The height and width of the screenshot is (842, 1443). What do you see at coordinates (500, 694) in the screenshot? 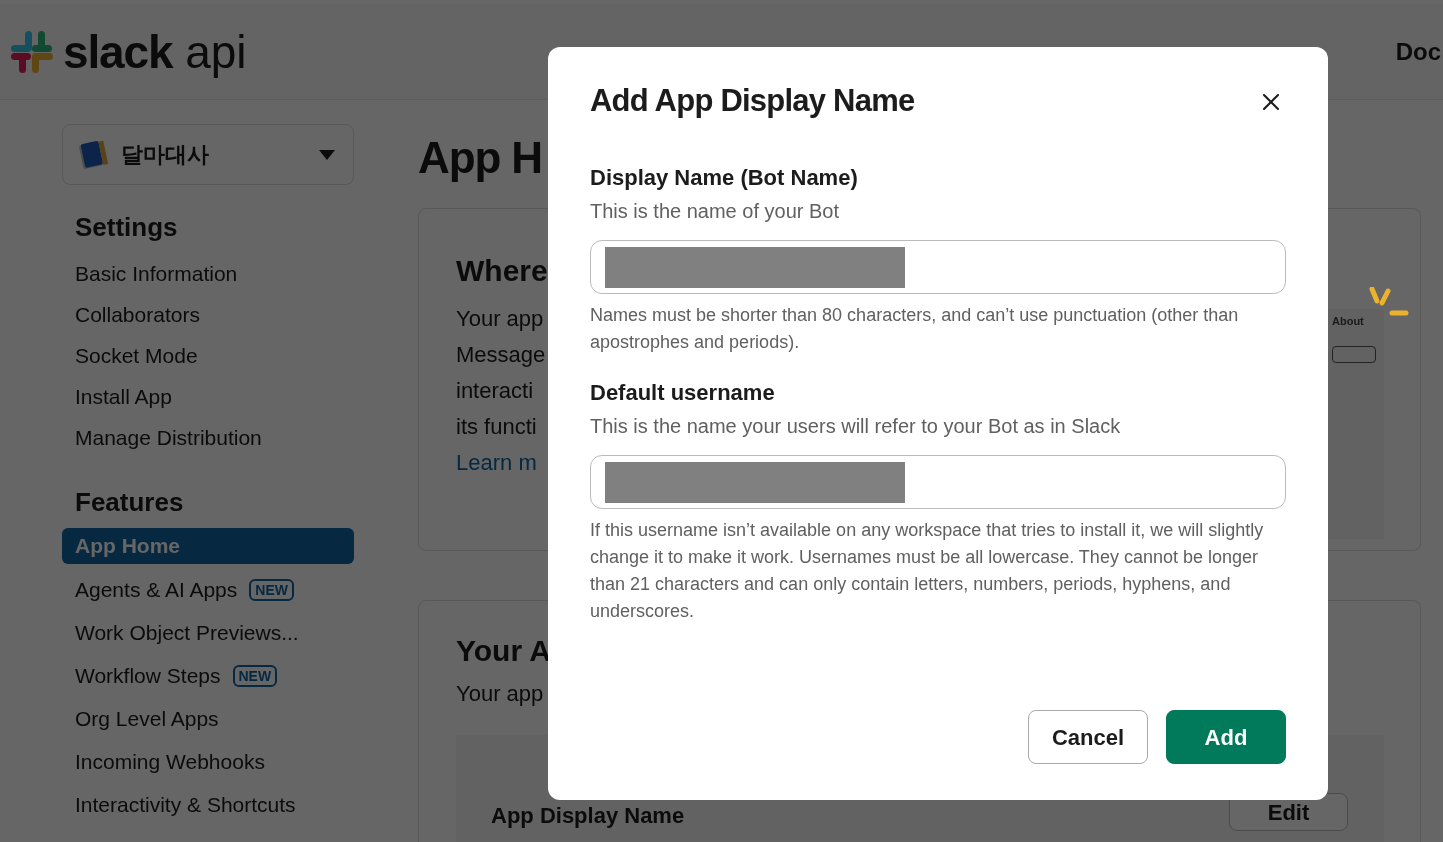
I see `card-text: Your app` at bounding box center [500, 694].